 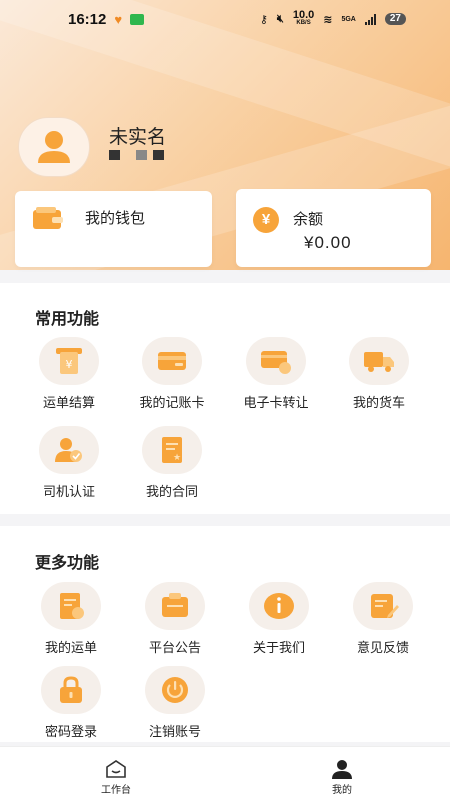 I want to click on function-cancel-account: 注销账号, so click(x=175, y=703).